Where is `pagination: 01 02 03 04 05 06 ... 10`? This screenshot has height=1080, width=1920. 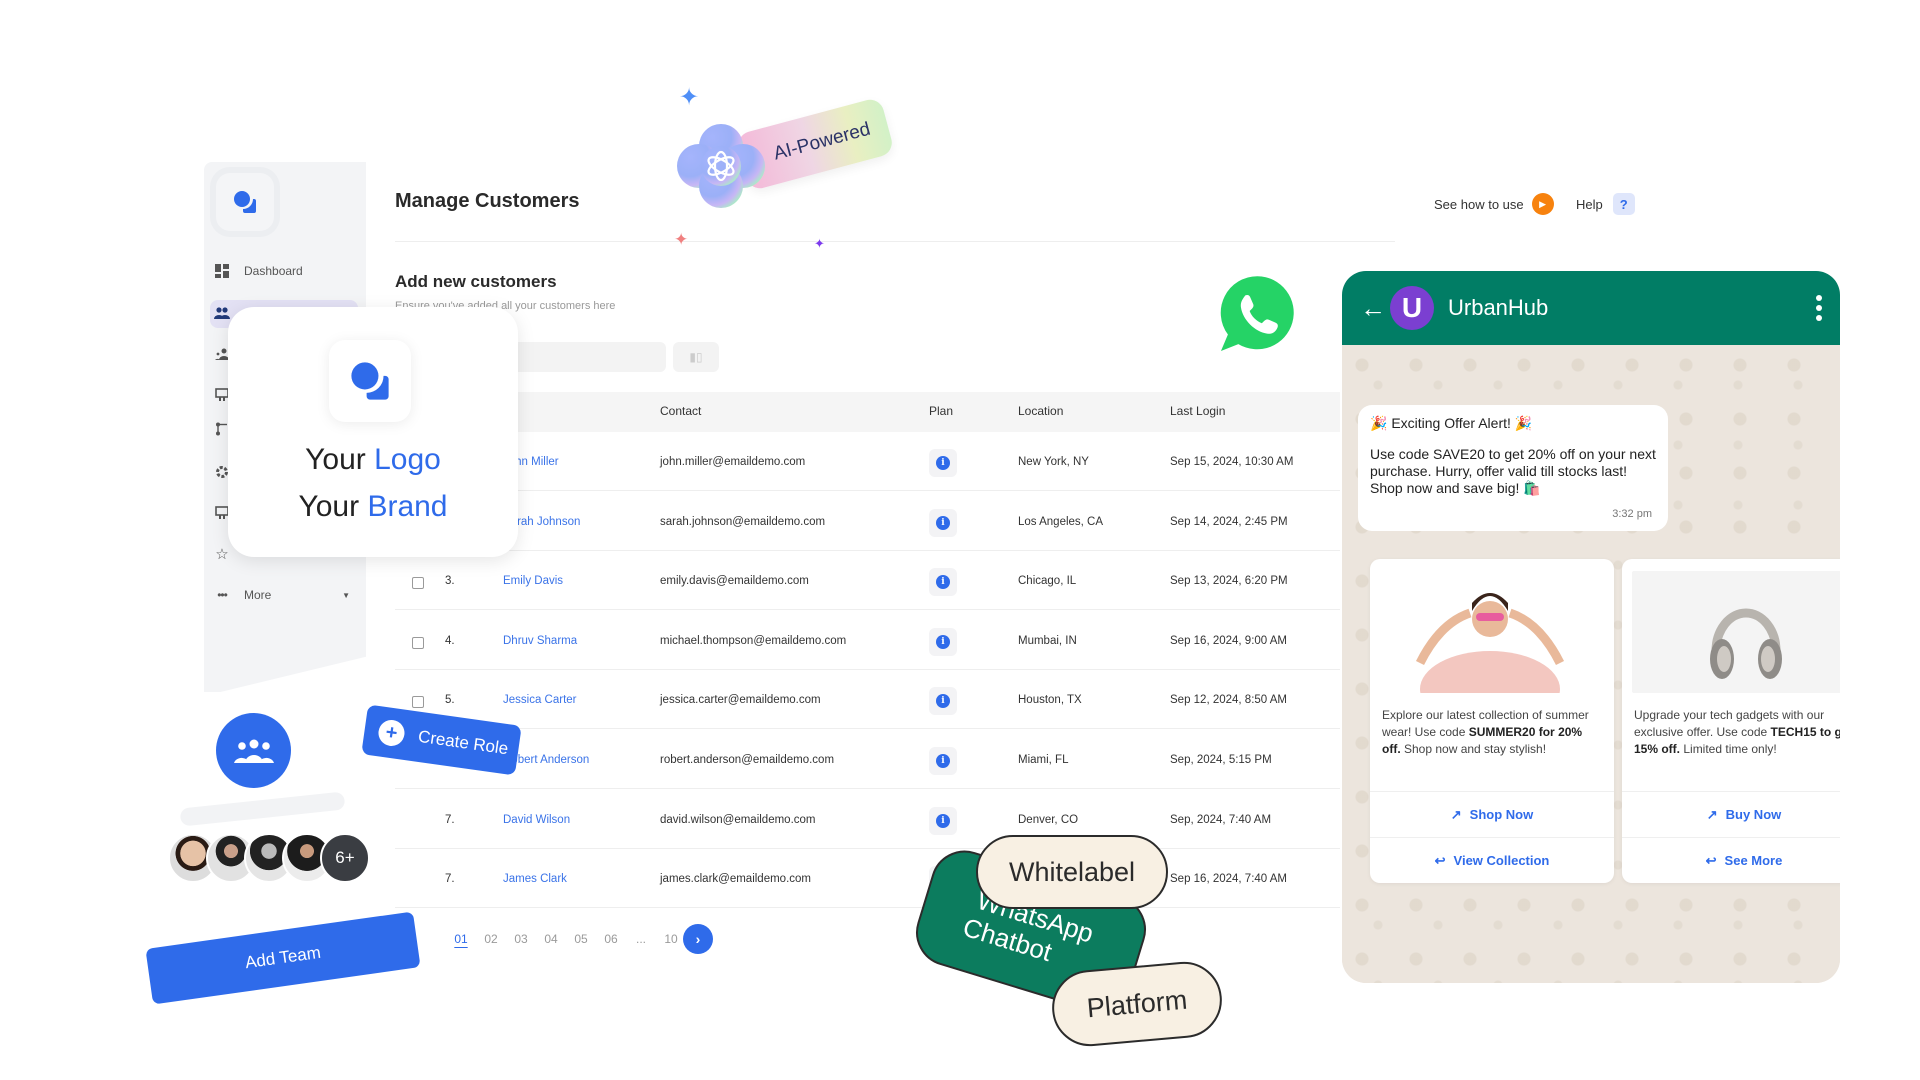 pagination: 01 02 03 04 05 06 ... 10 is located at coordinates (566, 939).